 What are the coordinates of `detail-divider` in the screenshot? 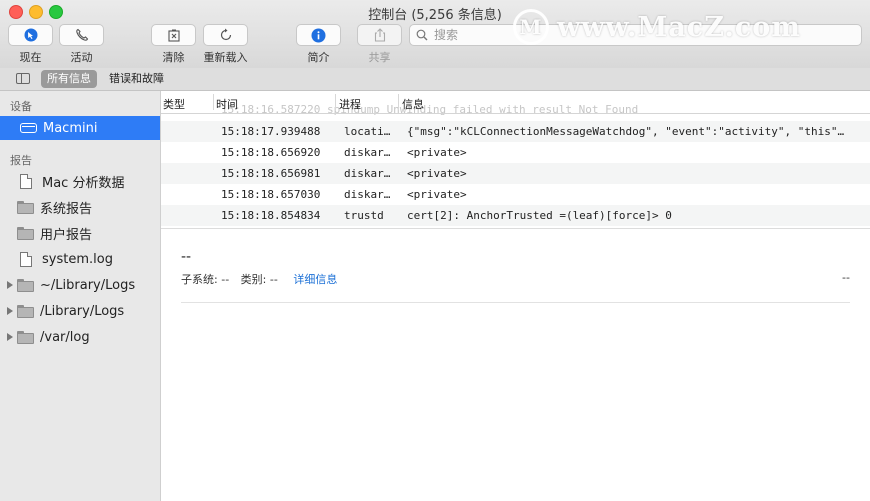 It's located at (515, 302).